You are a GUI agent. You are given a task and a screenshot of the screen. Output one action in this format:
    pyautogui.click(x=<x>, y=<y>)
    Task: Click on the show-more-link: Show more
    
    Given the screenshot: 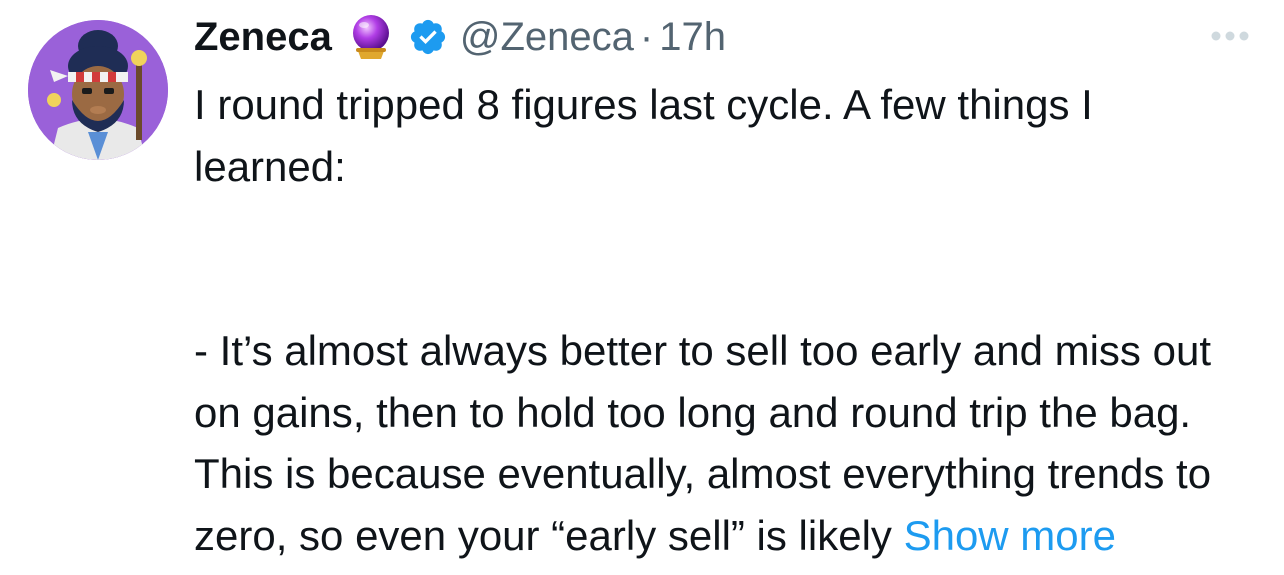 What is the action you would take?
    pyautogui.click(x=1010, y=535)
    